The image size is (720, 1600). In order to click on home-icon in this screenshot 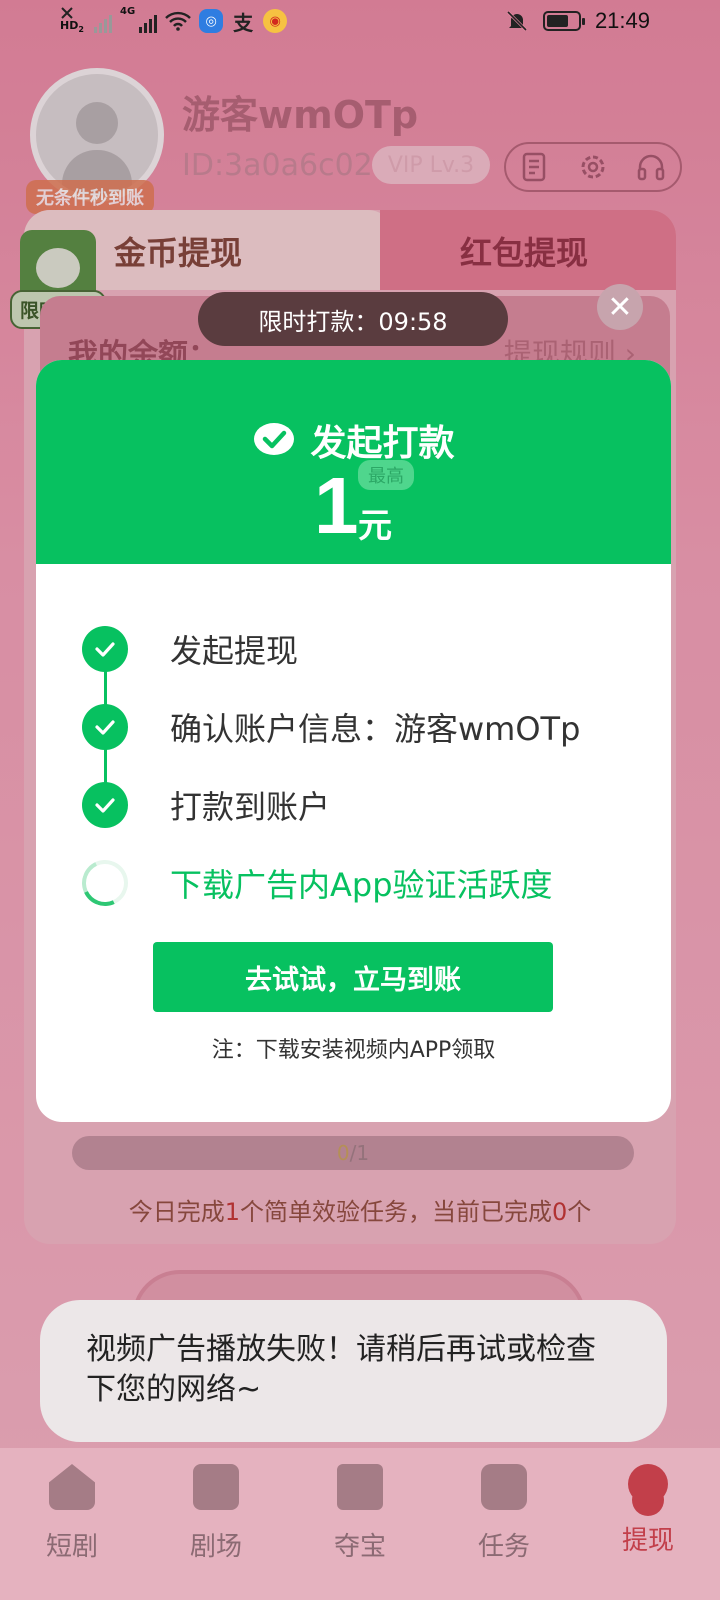, I will do `click(72, 1487)`.